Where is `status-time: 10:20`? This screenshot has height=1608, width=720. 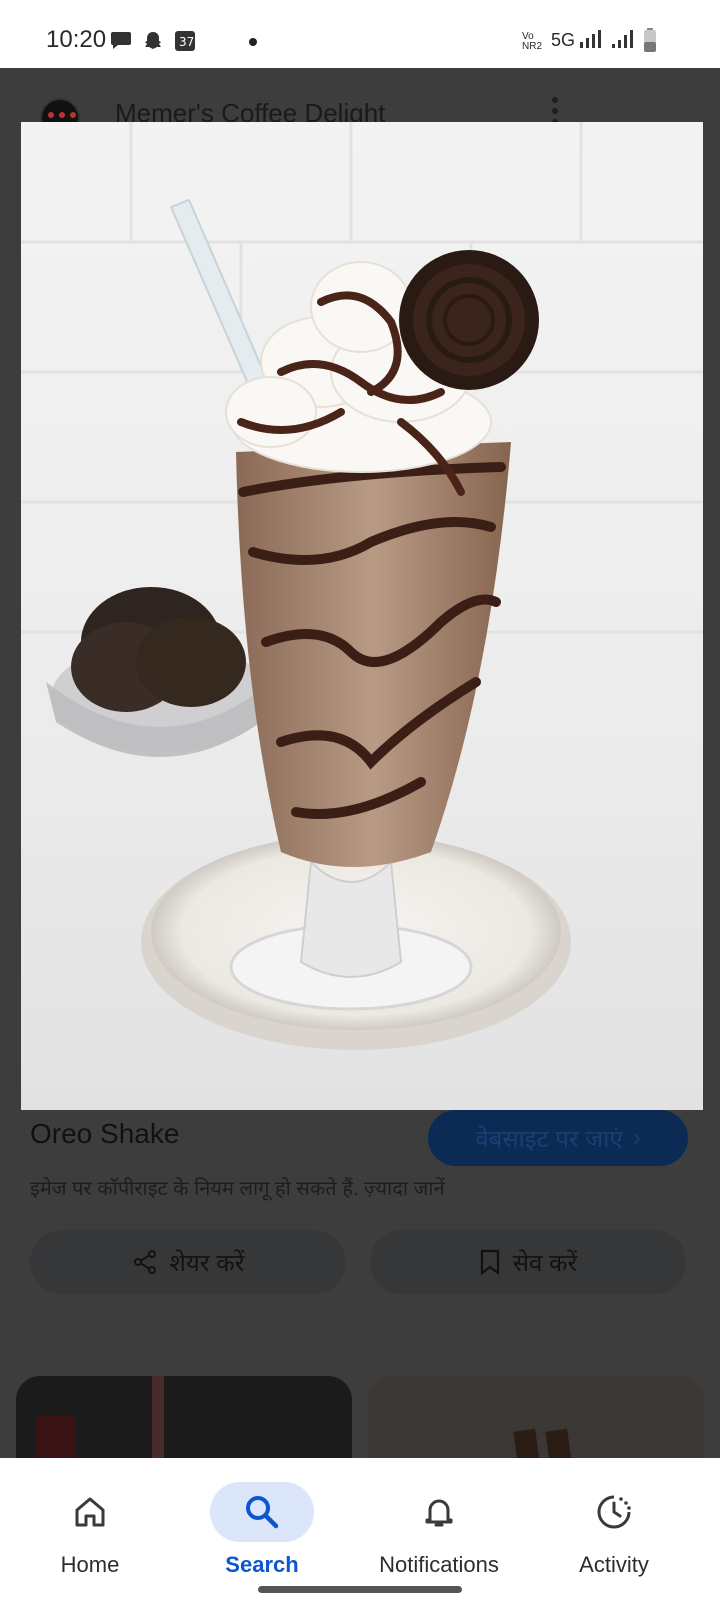
status-time: 10:20 is located at coordinates (76, 39).